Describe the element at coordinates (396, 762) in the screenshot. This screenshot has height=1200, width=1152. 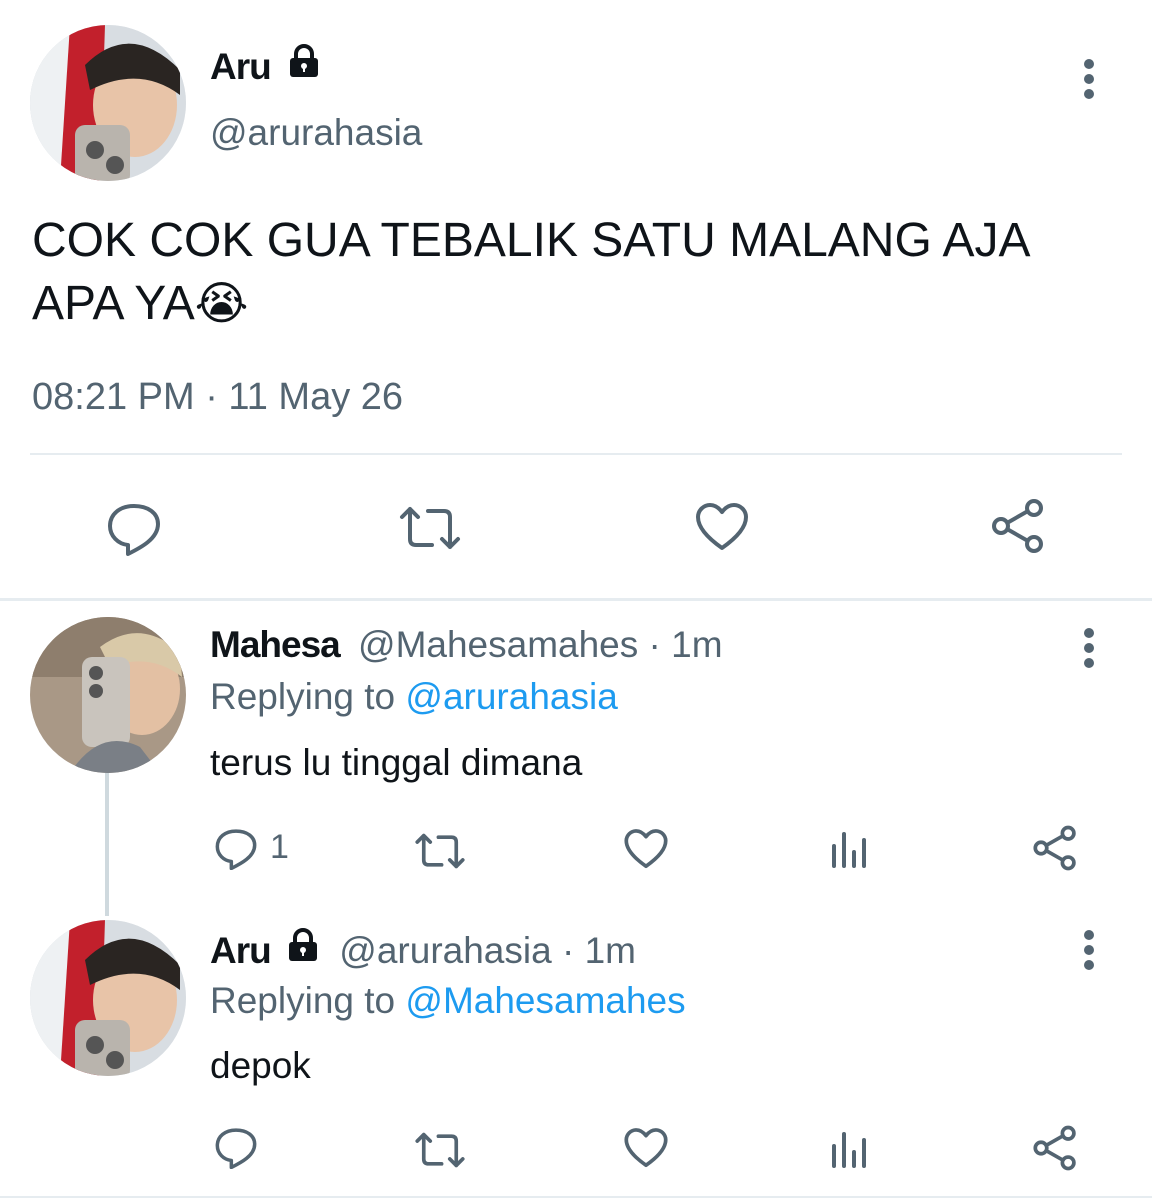
I see `reply-text: terus lu tinggal dimana` at that location.